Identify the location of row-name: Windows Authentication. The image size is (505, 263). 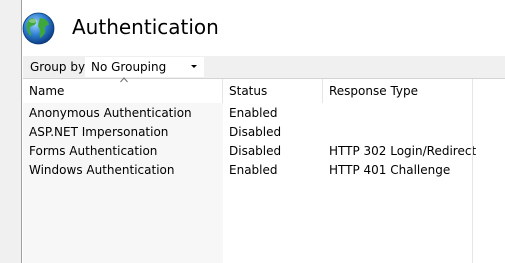
(102, 170).